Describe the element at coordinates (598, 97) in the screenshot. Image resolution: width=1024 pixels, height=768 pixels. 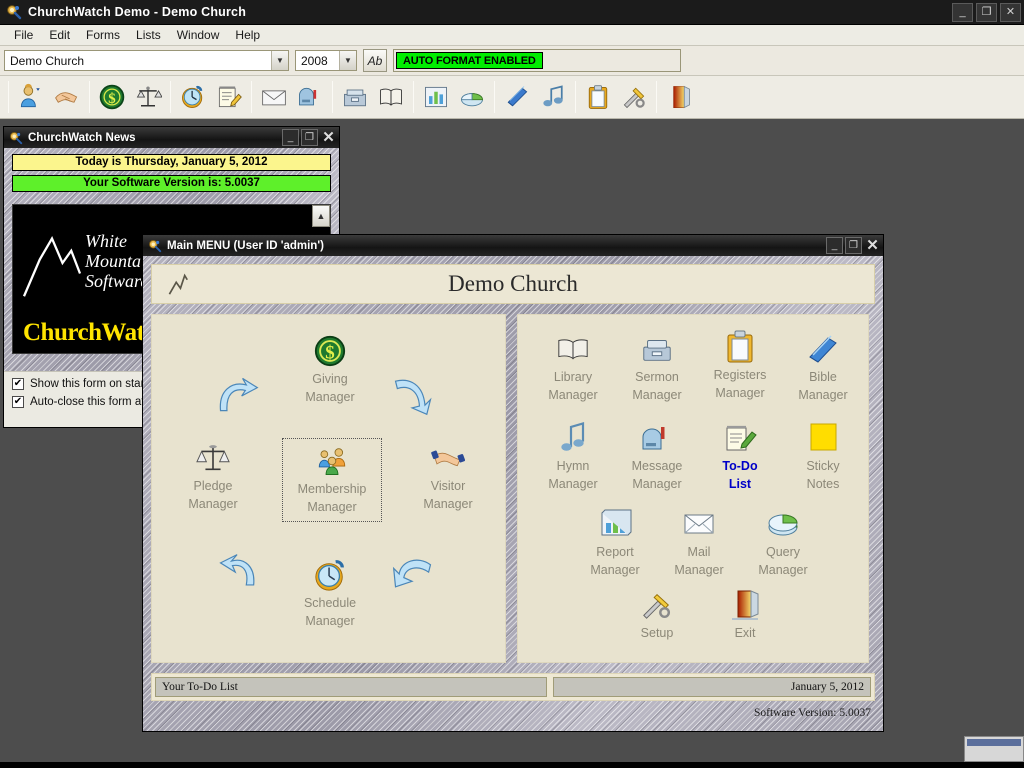
I see `registers-clipboard-icon` at that location.